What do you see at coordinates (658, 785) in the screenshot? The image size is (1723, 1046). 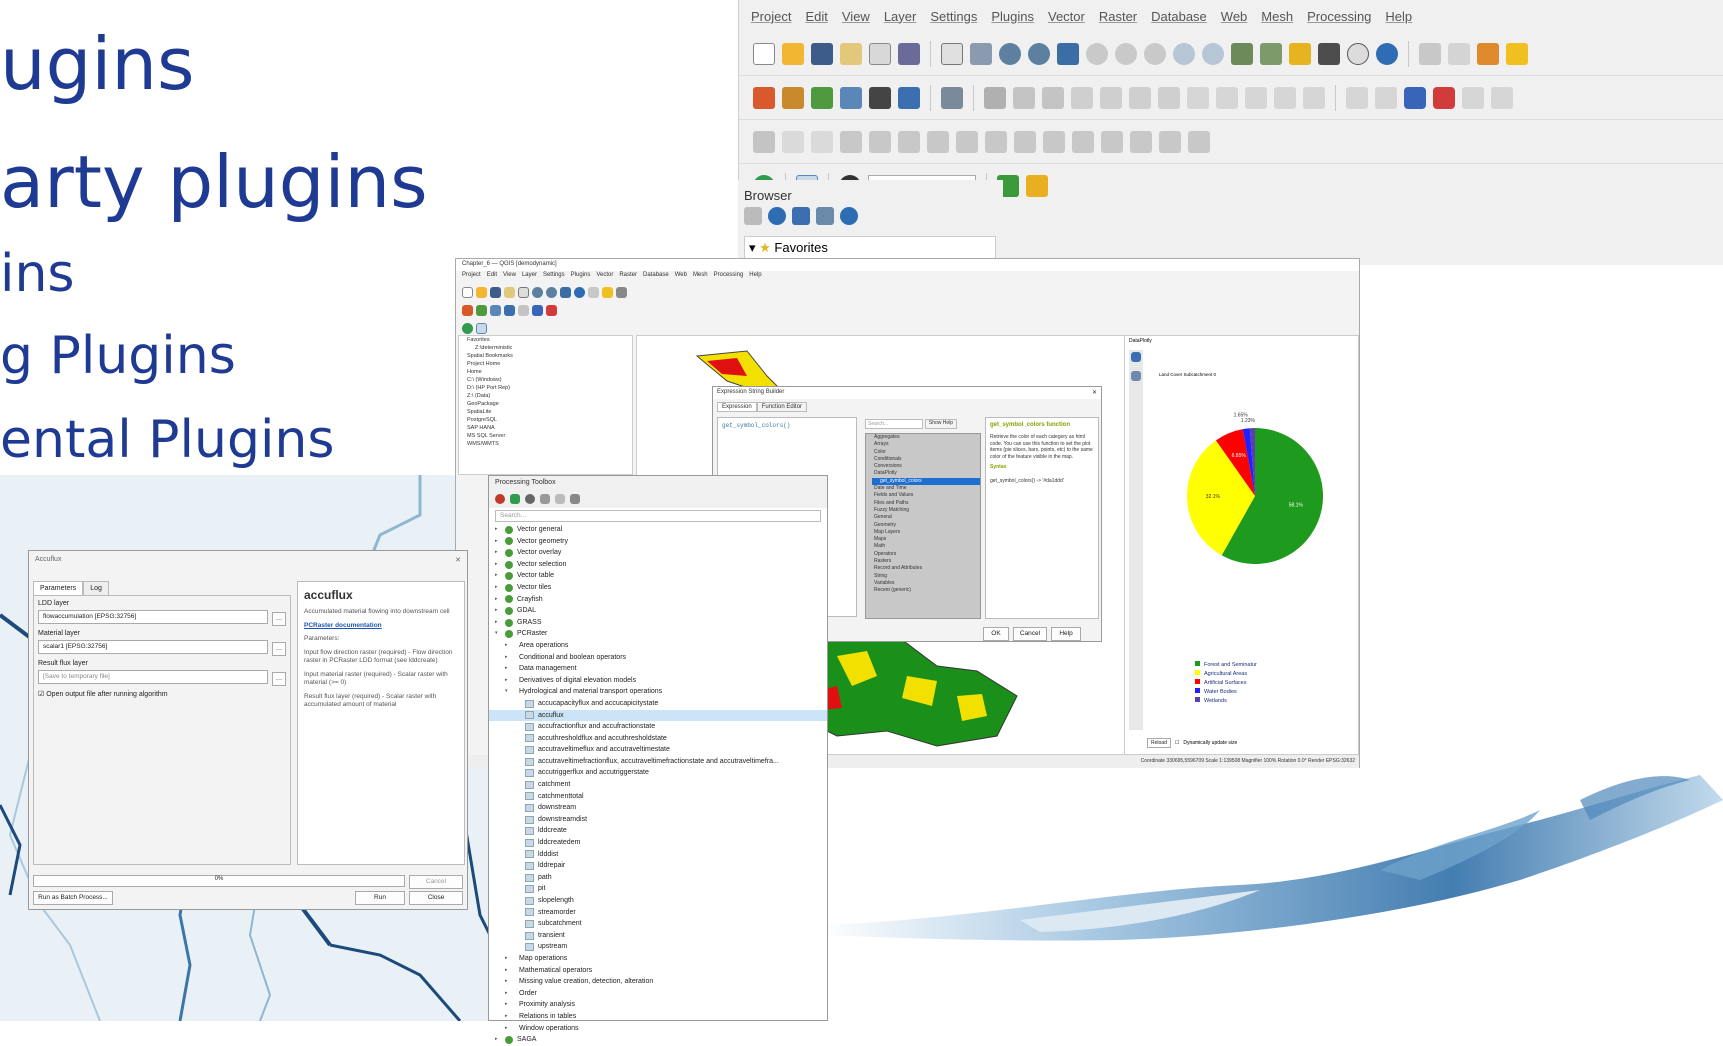 I see `algorithm-tree-item: catchment` at bounding box center [658, 785].